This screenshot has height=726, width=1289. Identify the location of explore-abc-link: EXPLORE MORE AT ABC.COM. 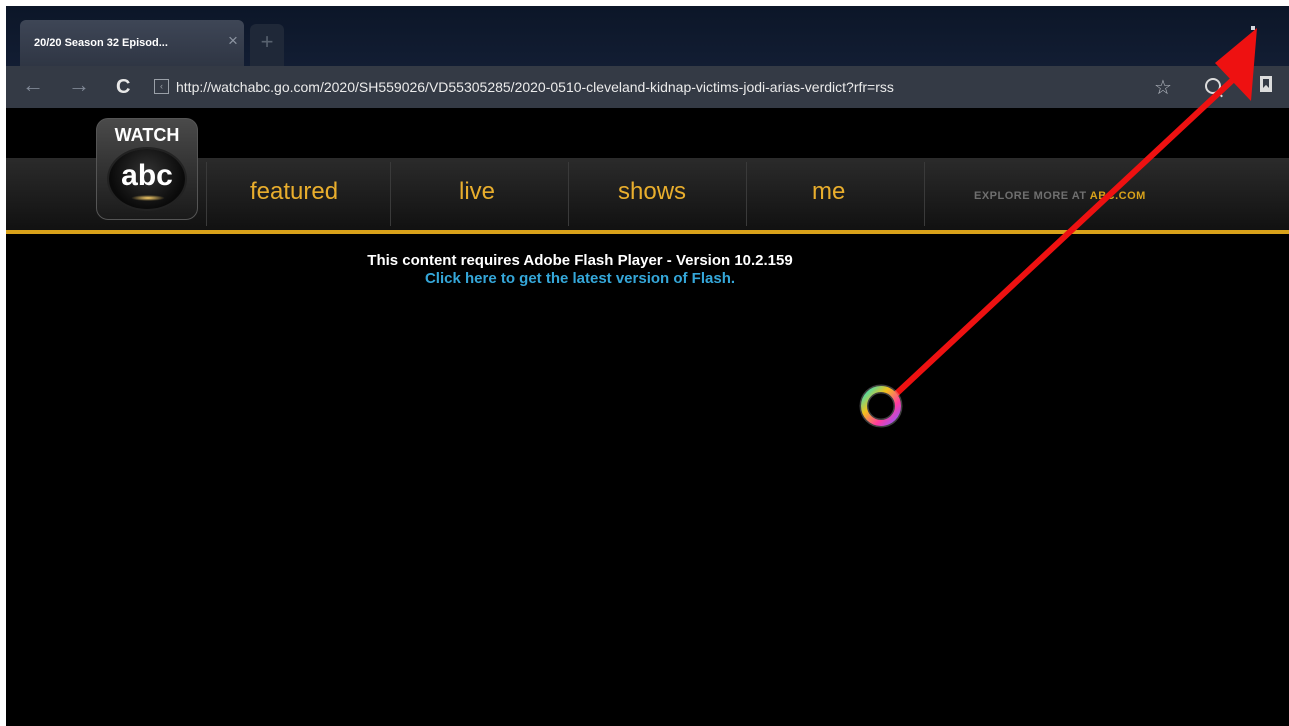
(1060, 196).